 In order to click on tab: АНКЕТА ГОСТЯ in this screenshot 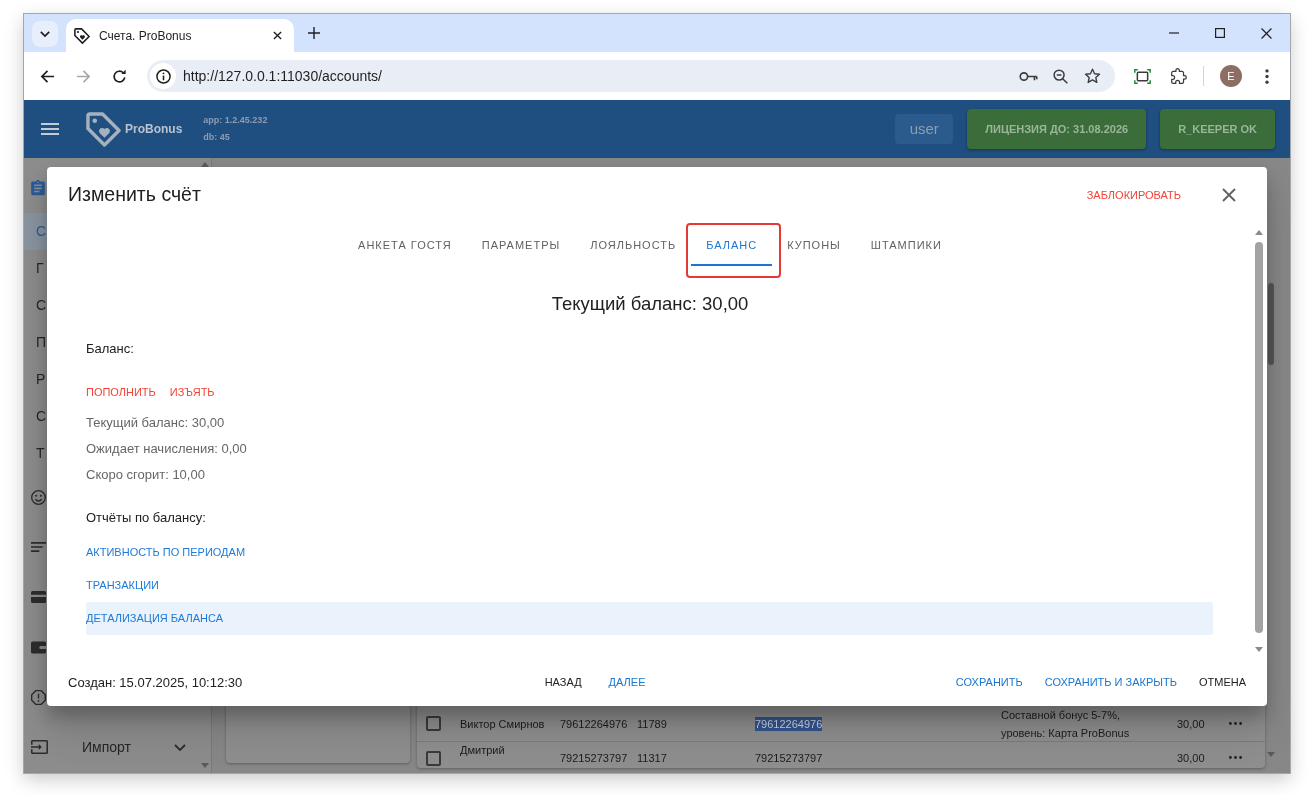, I will do `click(405, 246)`.